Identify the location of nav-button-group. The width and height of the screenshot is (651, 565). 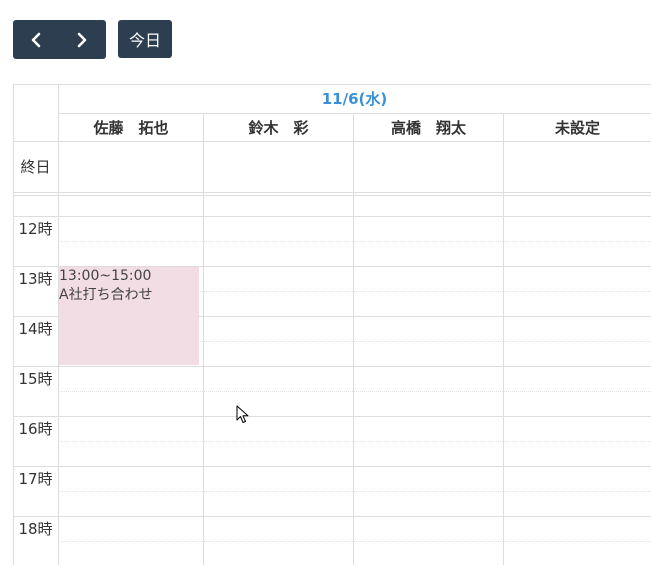
(59, 39).